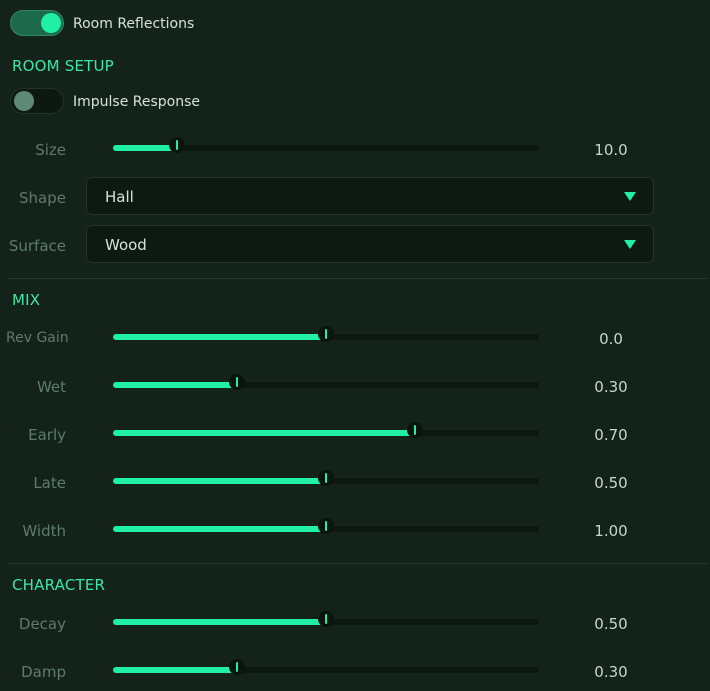 Image resolution: width=710 pixels, height=691 pixels. Describe the element at coordinates (37, 338) in the screenshot. I see `rev-gain-label: Rev Gain` at that location.